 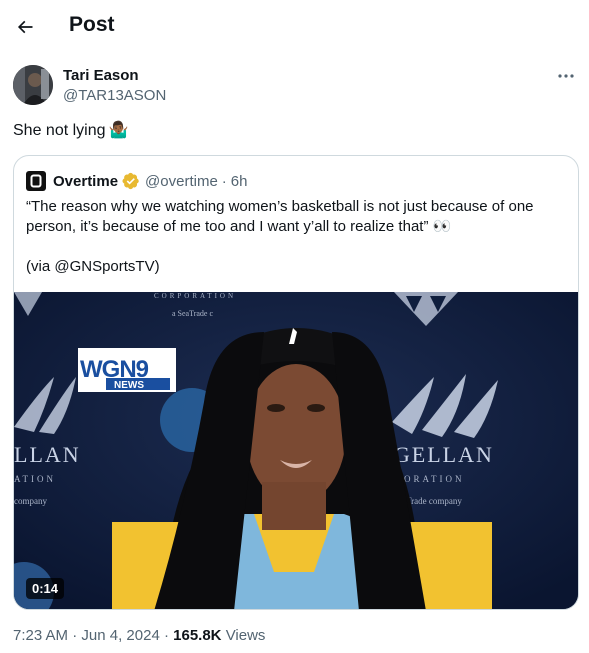 I want to click on author-name: Tari Eason, so click(x=101, y=75).